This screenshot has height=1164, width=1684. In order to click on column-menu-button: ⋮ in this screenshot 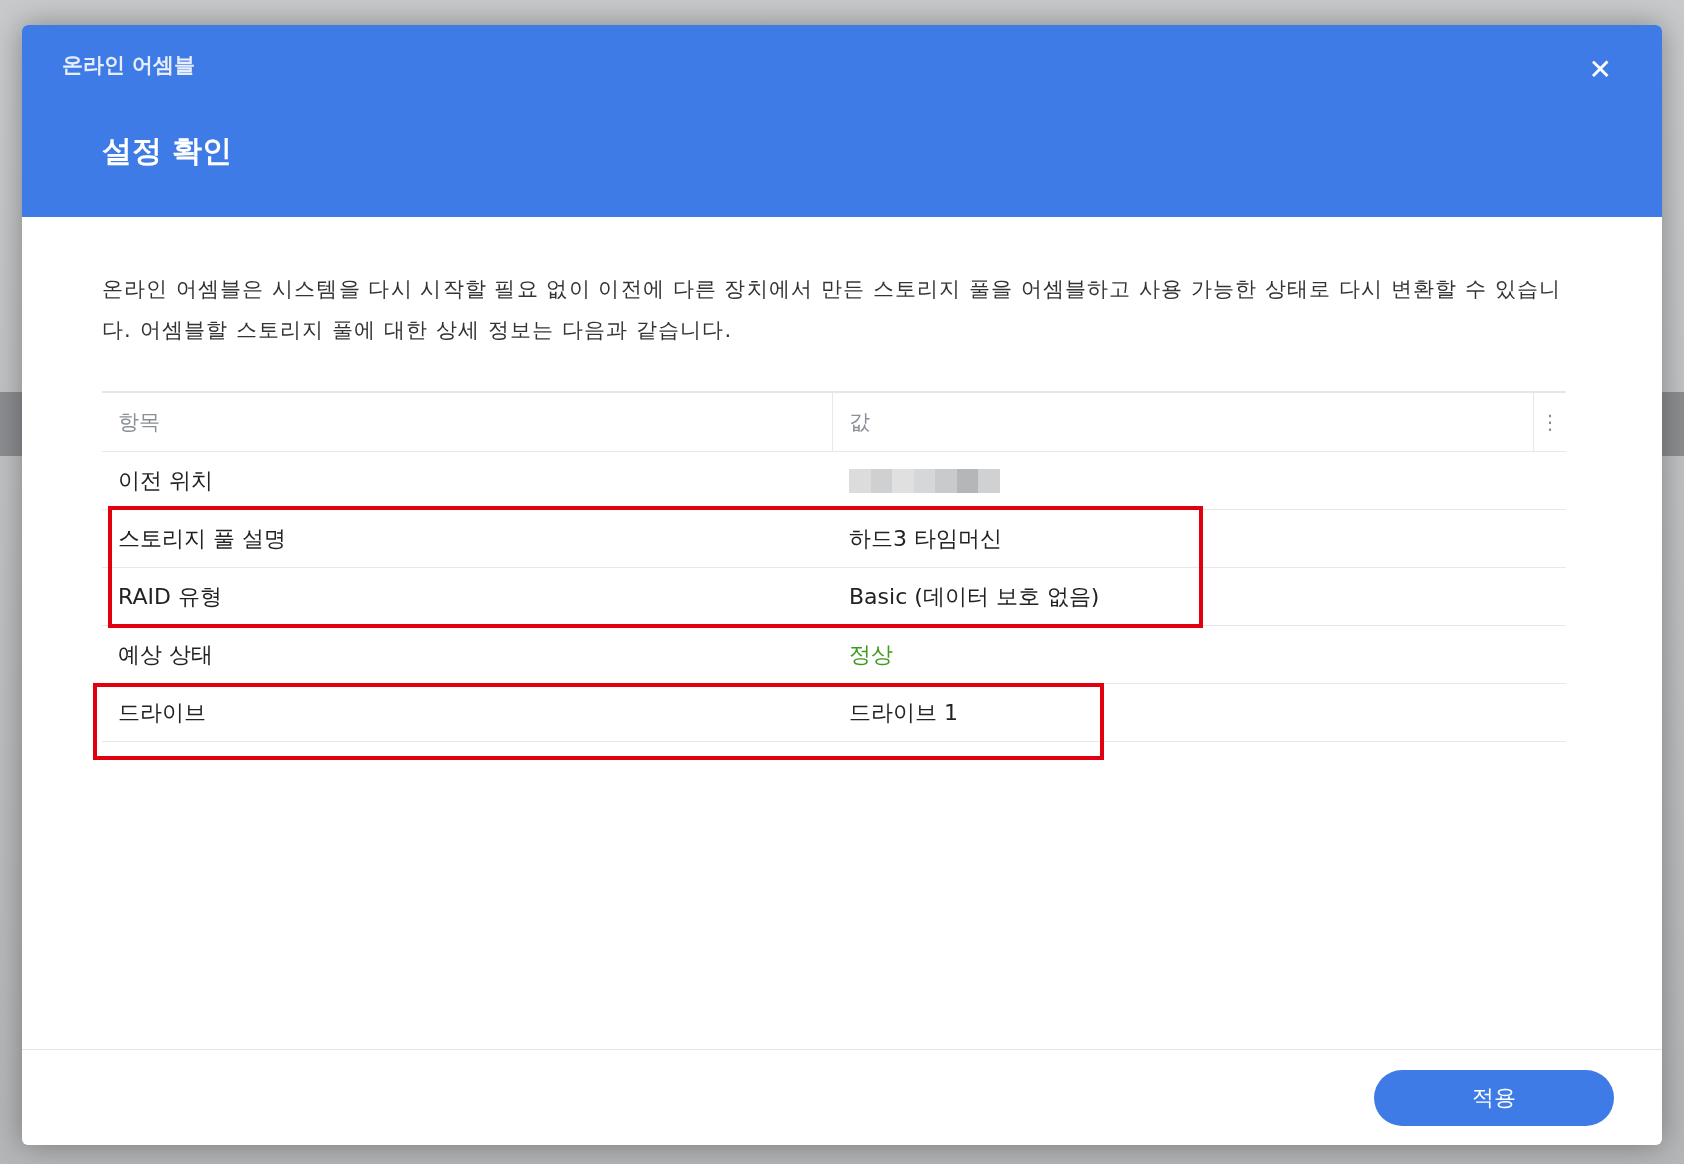, I will do `click(1550, 422)`.